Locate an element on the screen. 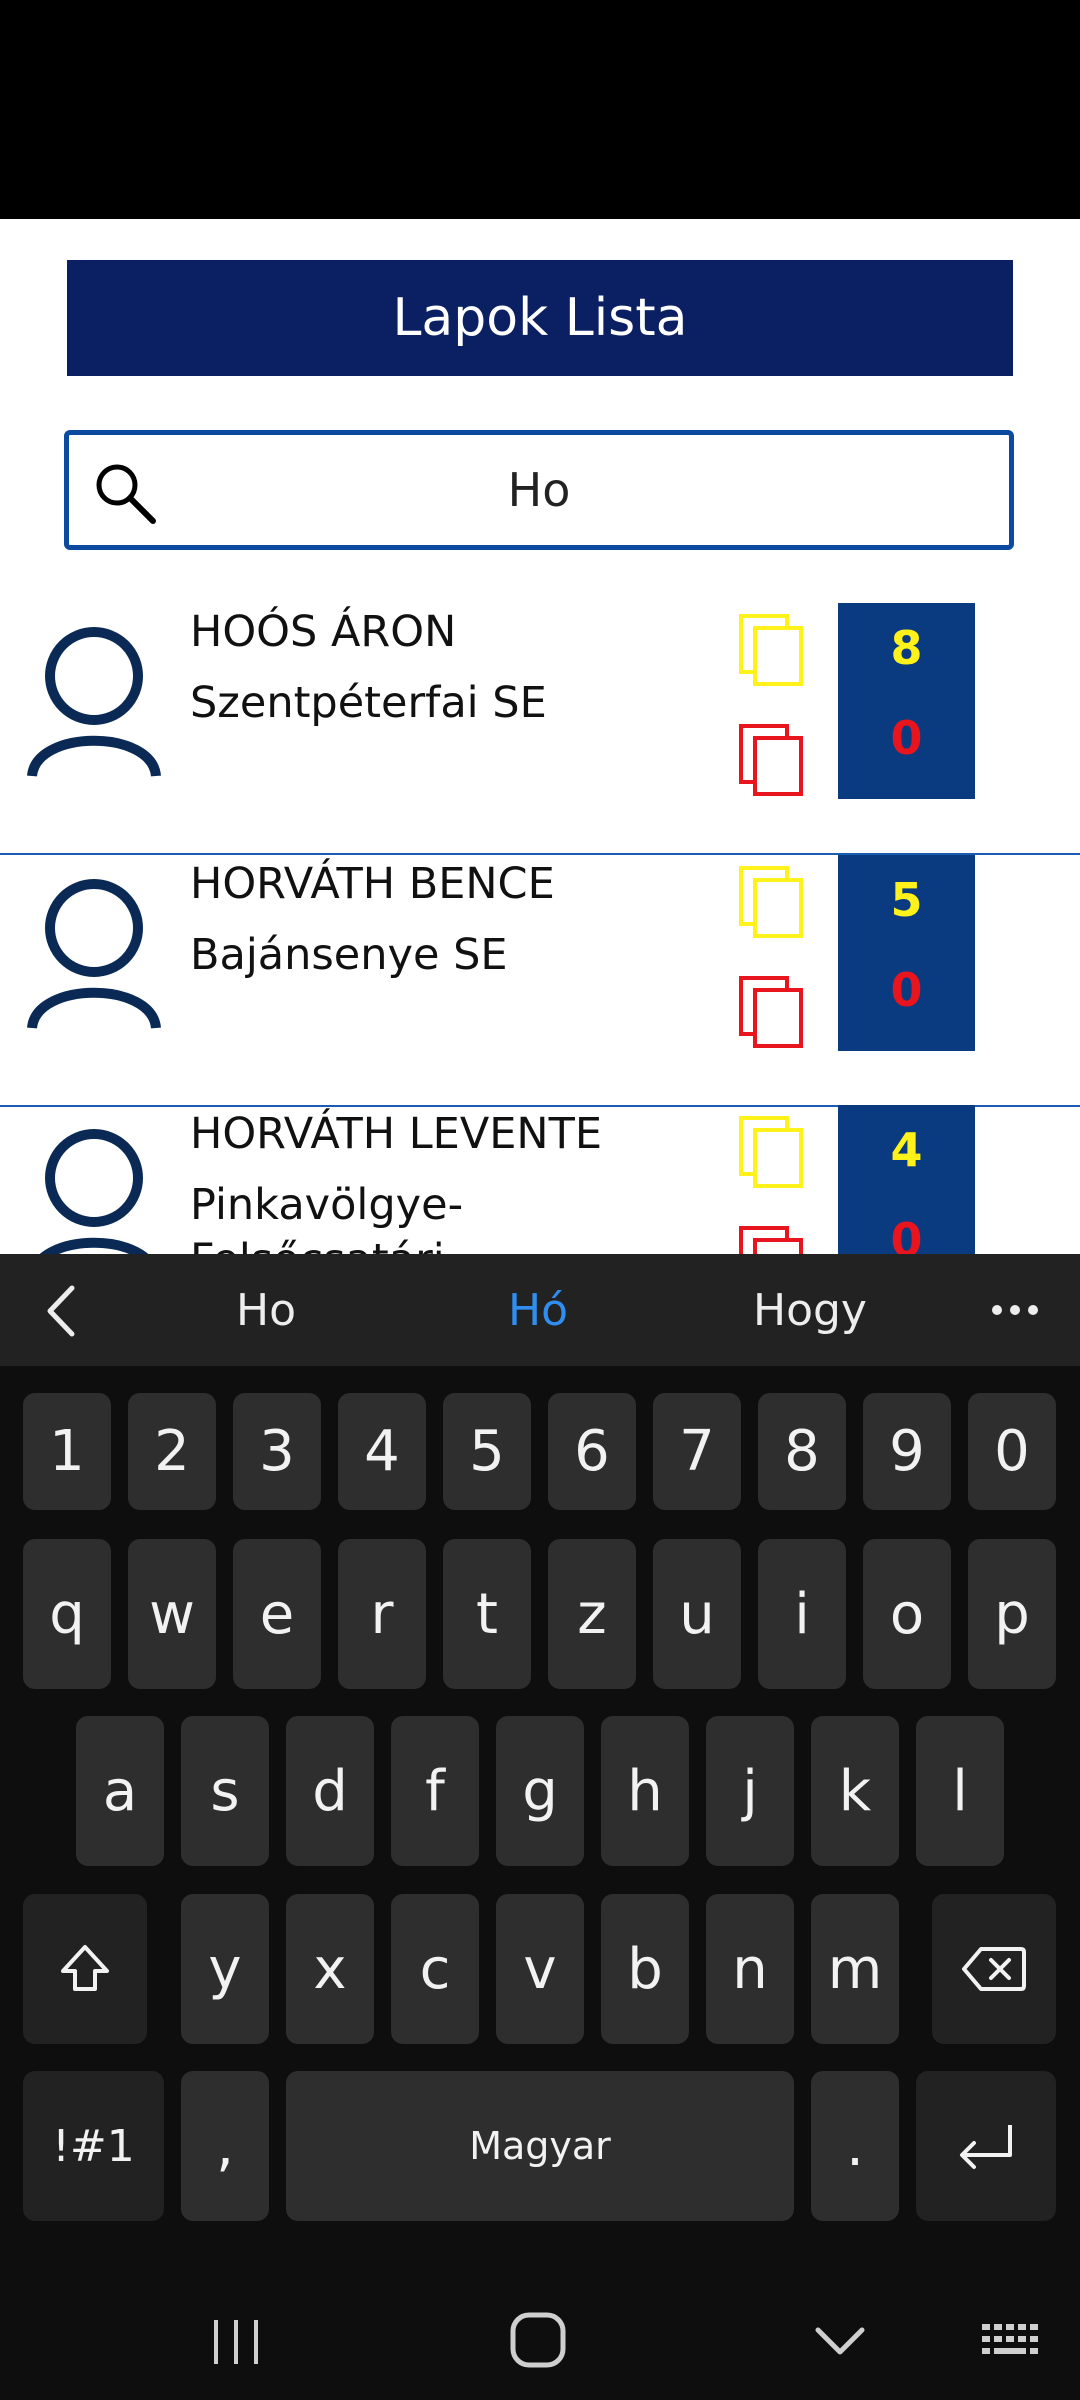  backspace-key is located at coordinates (994, 1969).